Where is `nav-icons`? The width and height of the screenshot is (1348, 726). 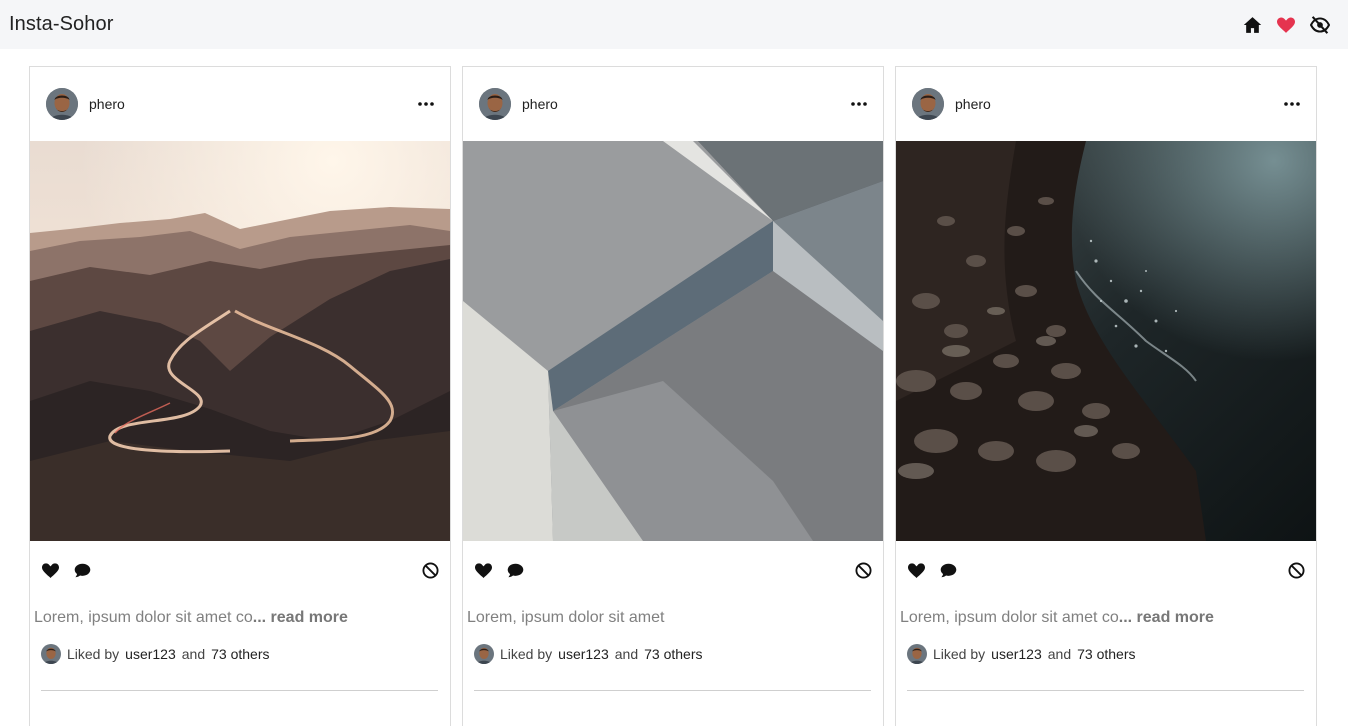
nav-icons is located at coordinates (1286, 25).